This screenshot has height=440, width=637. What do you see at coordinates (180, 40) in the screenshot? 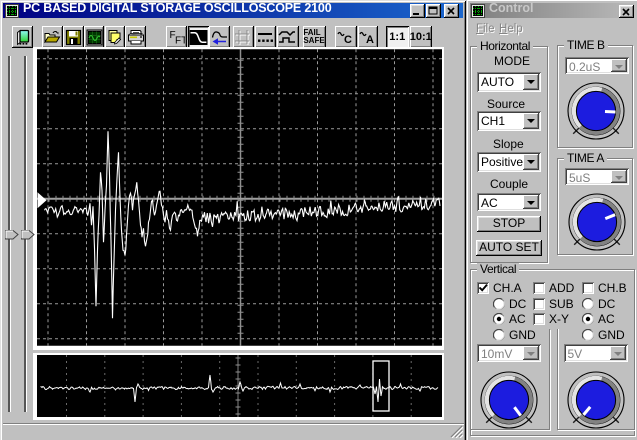
I see `svg-text: FT` at bounding box center [180, 40].